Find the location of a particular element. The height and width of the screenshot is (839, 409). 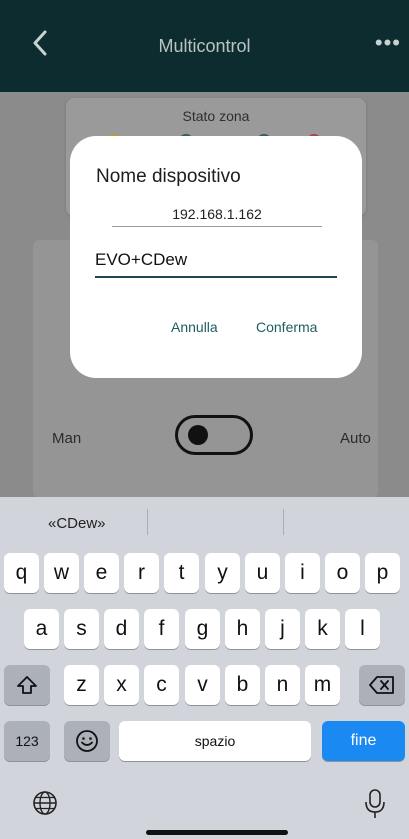

globe-button is located at coordinates (45, 803).